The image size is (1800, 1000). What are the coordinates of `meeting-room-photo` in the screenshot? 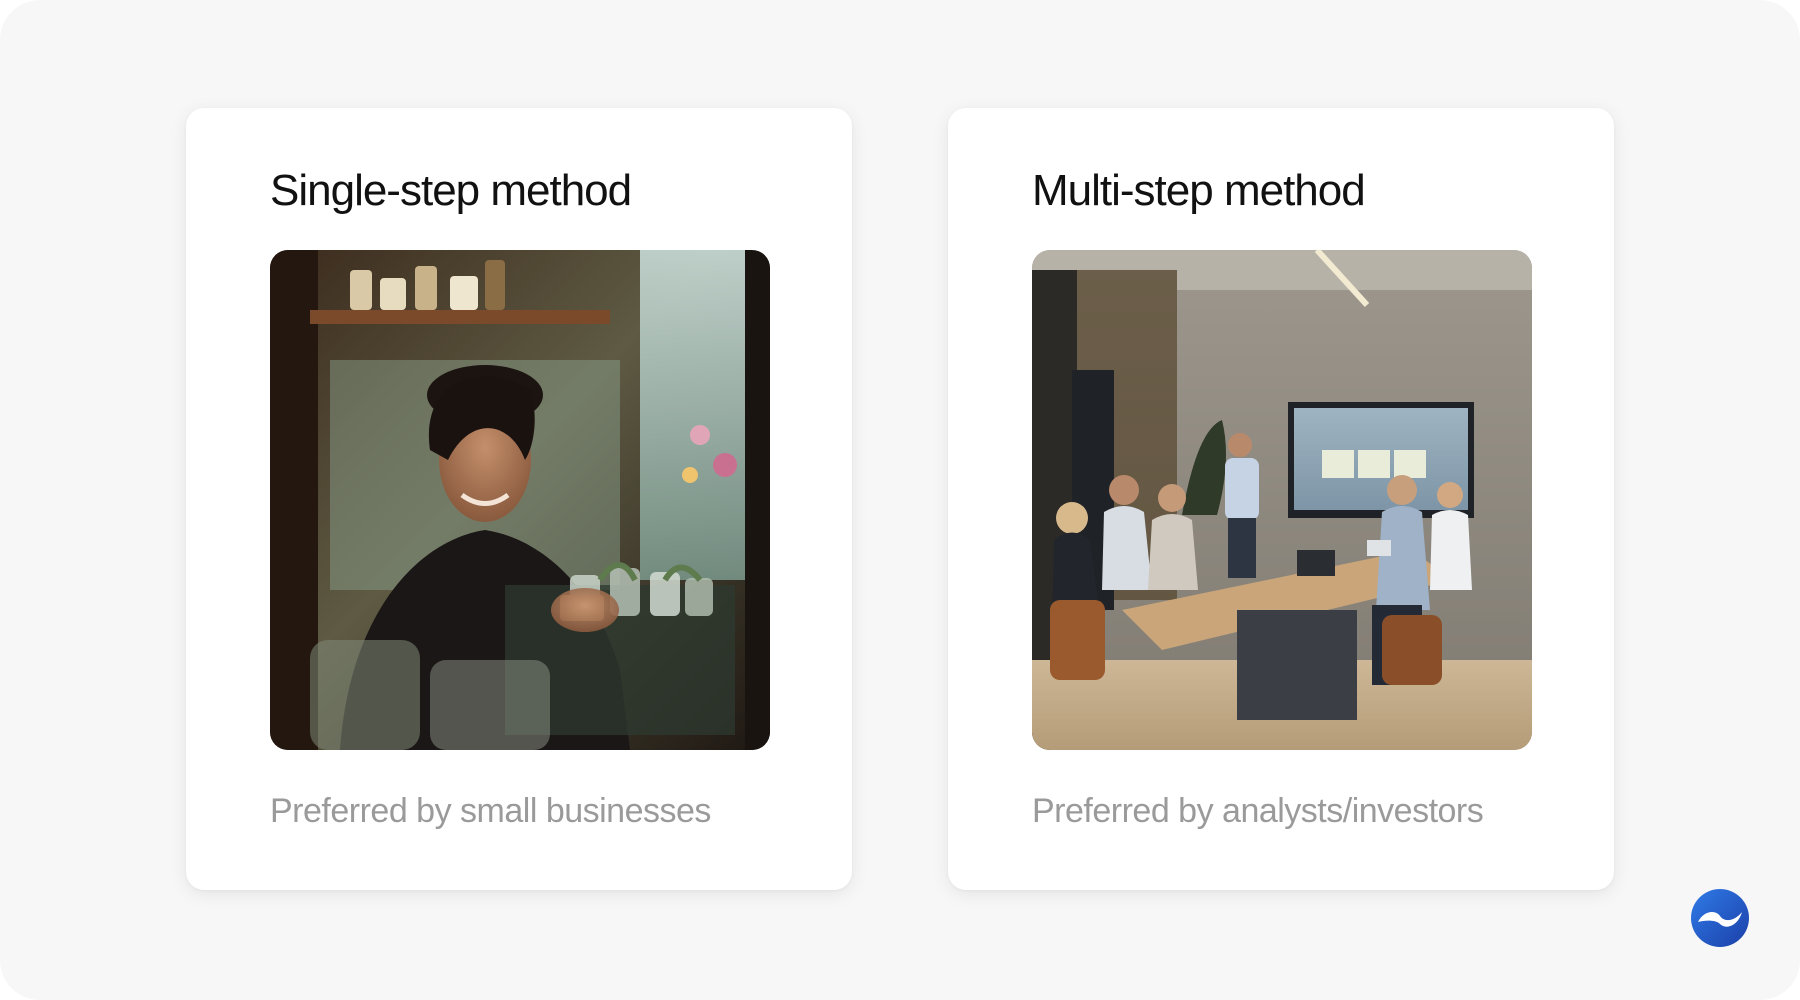 It's located at (1282, 500).